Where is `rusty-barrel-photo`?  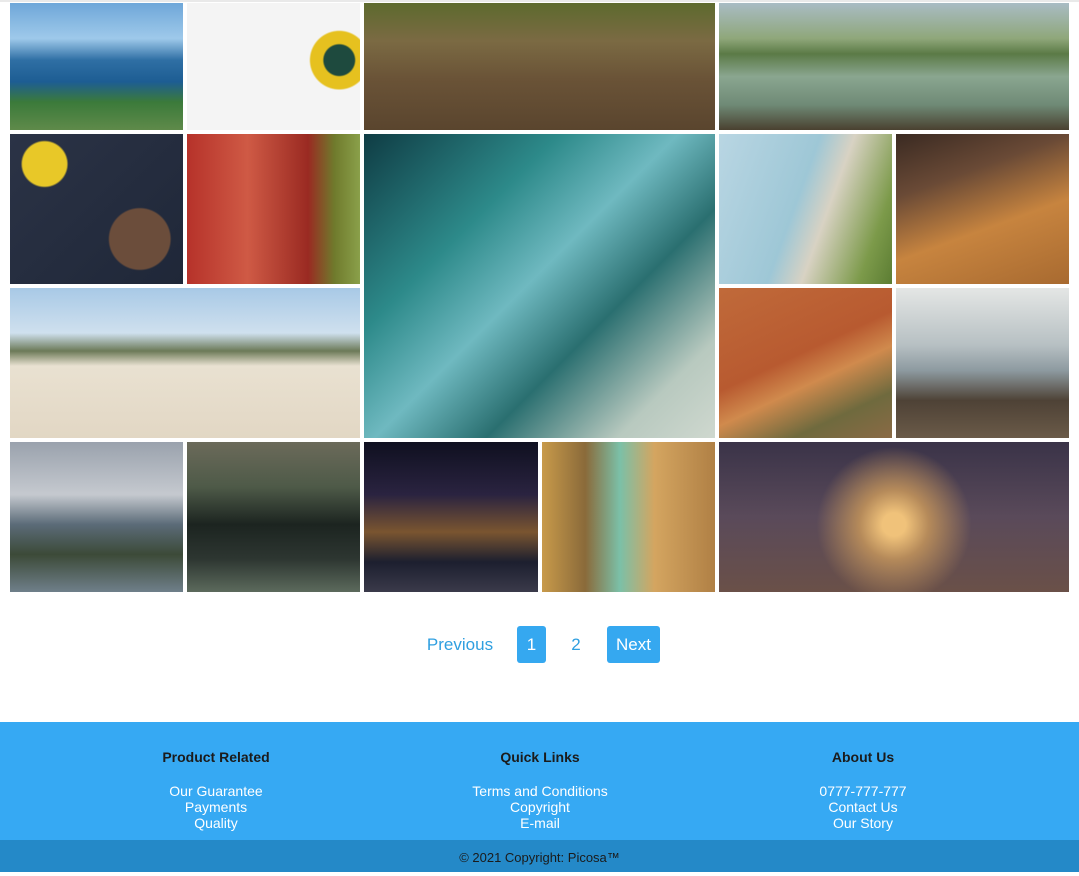
rusty-barrel-photo is located at coordinates (273, 209).